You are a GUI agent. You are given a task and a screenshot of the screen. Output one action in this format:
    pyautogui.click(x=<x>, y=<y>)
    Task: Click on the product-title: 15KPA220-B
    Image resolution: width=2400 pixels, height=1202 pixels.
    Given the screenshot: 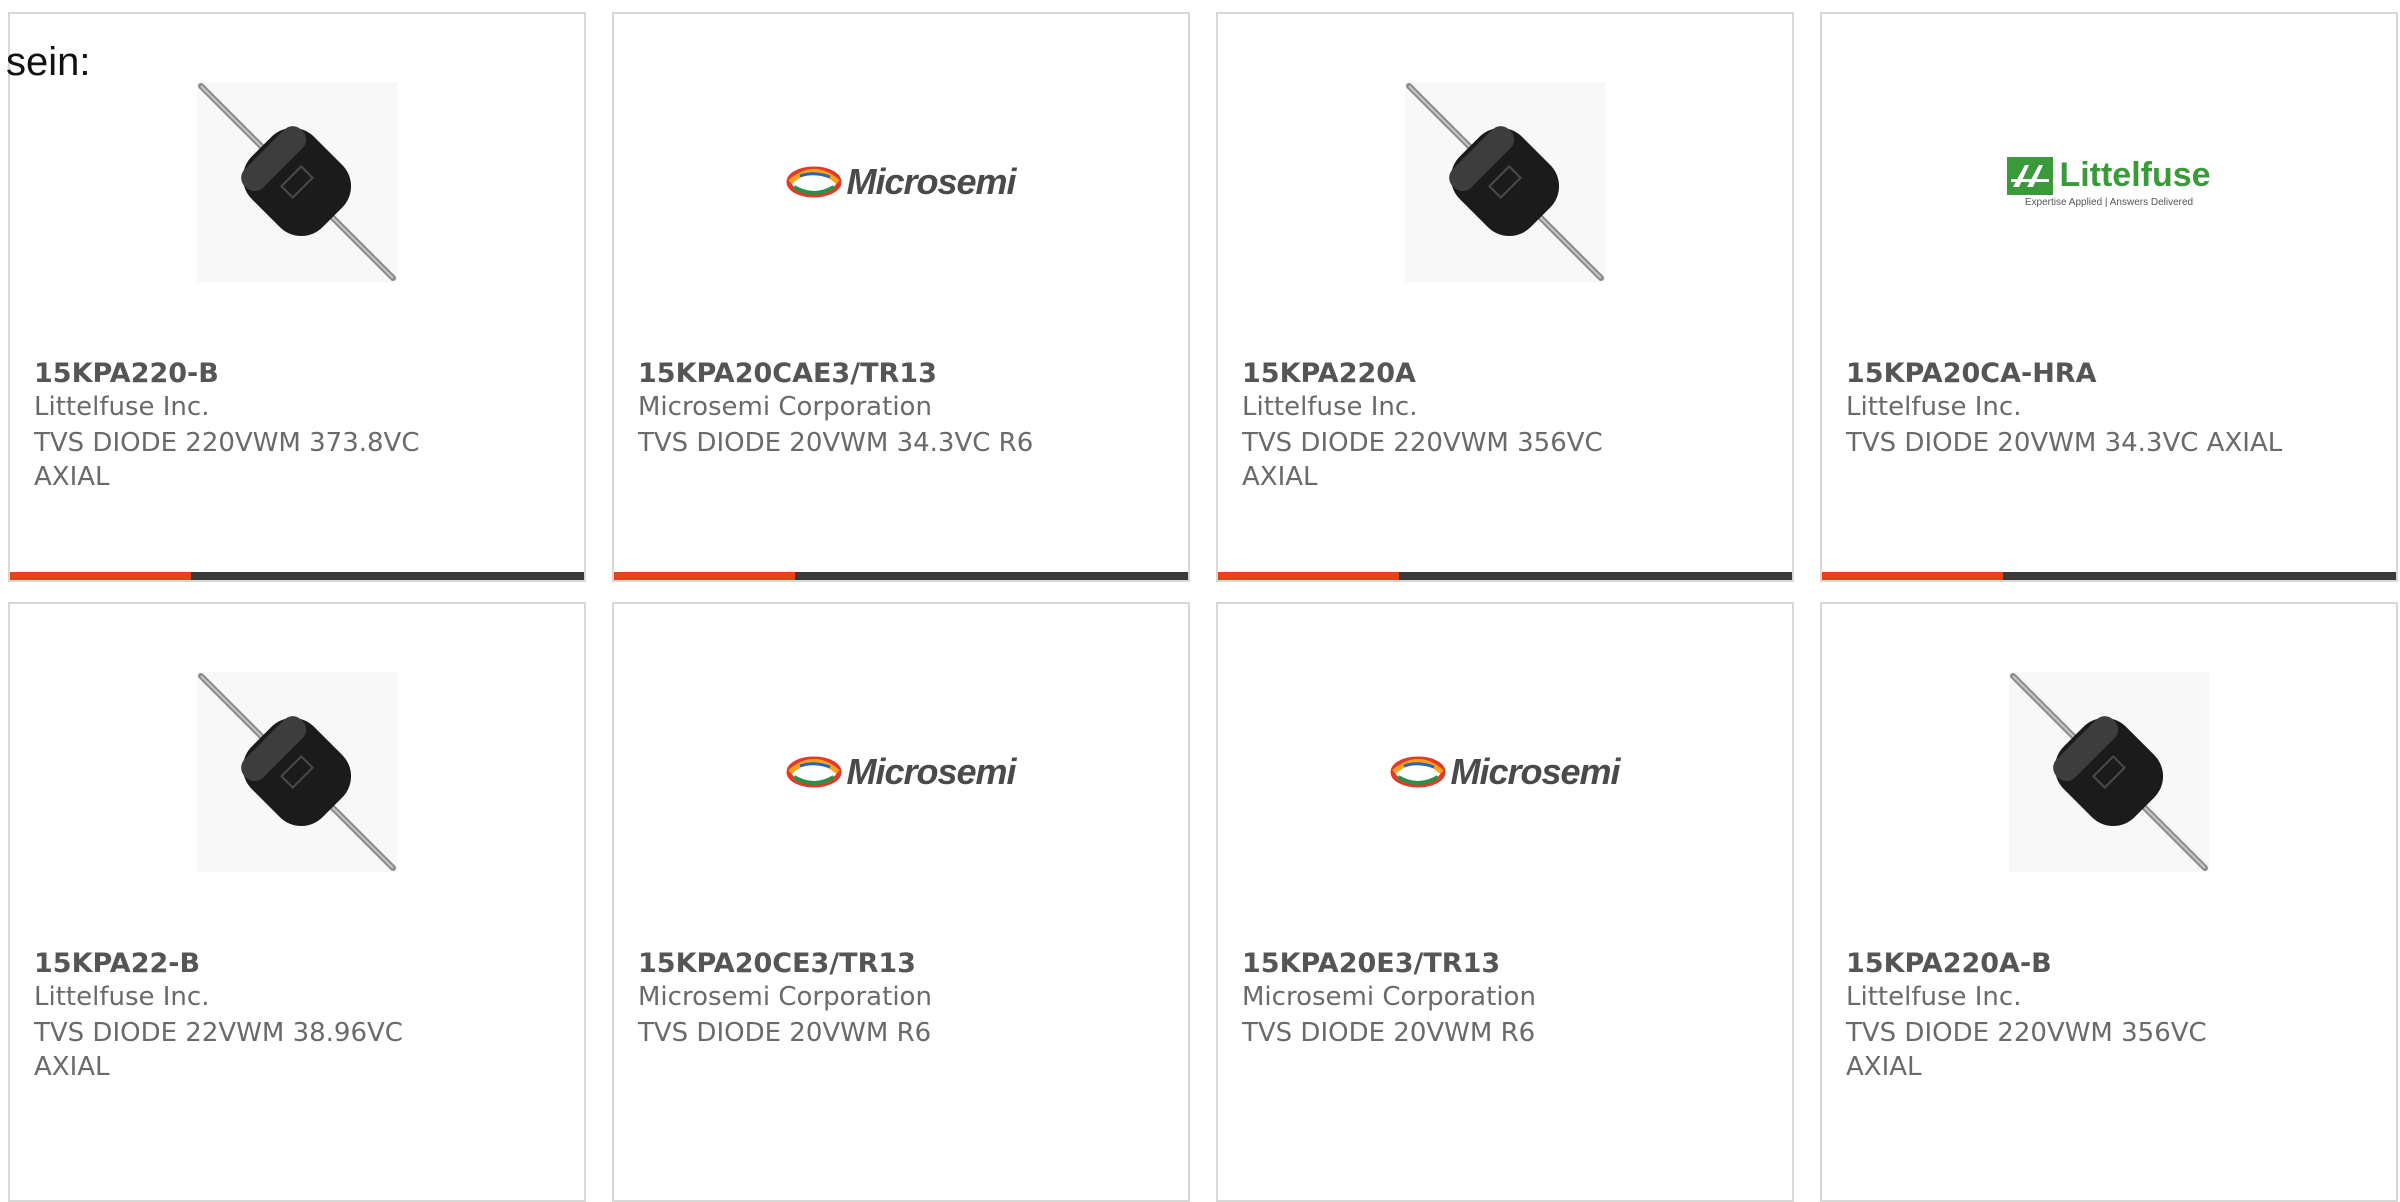 What is the action you would take?
    pyautogui.click(x=126, y=373)
    